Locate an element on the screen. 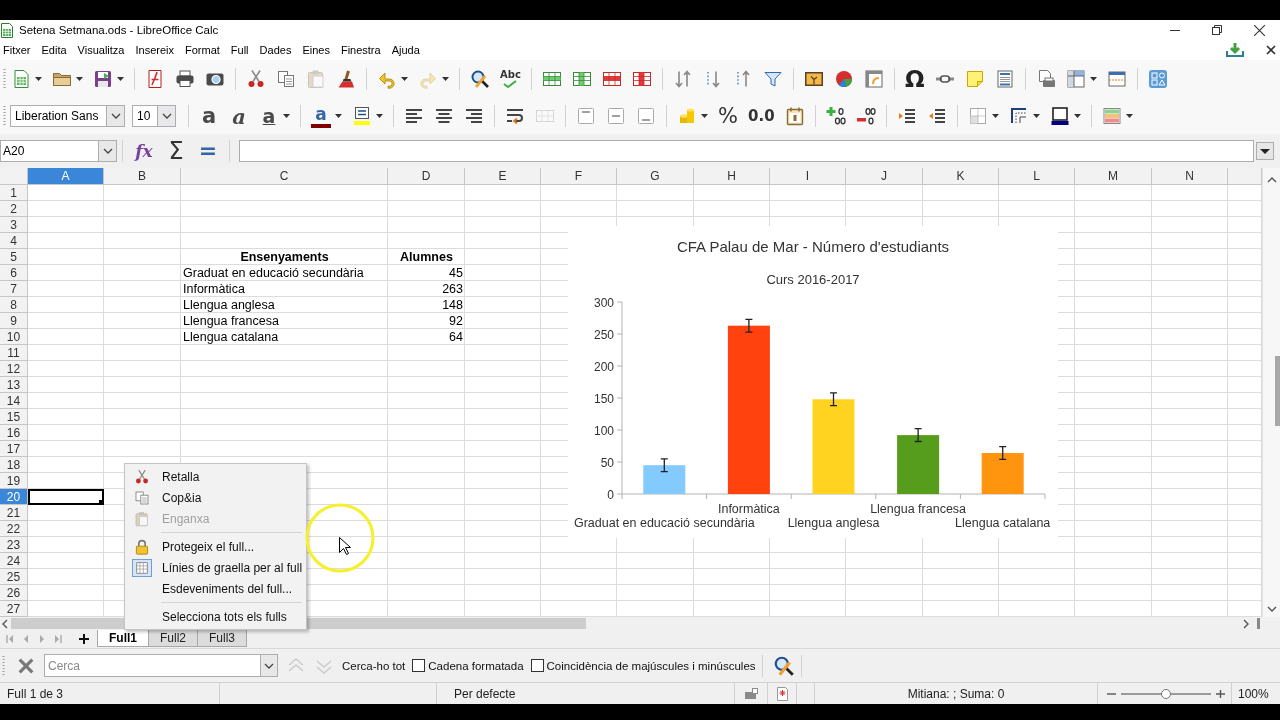 The height and width of the screenshot is (720, 1280). window-title: Setena Setmana.ods - LibreOffice Calc is located at coordinates (119, 30).